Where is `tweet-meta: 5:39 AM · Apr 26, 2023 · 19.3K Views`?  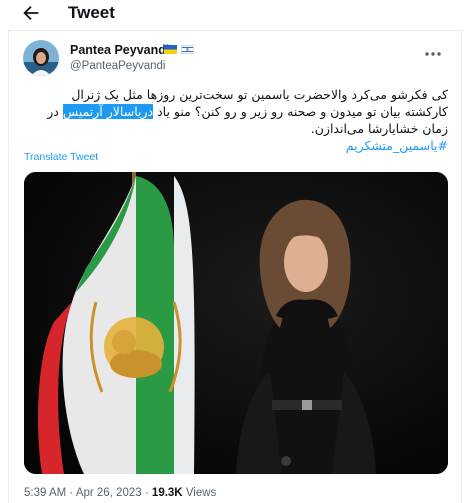
tweet-meta: 5:39 AM · Apr 26, 2023 · 19.3K Views is located at coordinates (120, 493).